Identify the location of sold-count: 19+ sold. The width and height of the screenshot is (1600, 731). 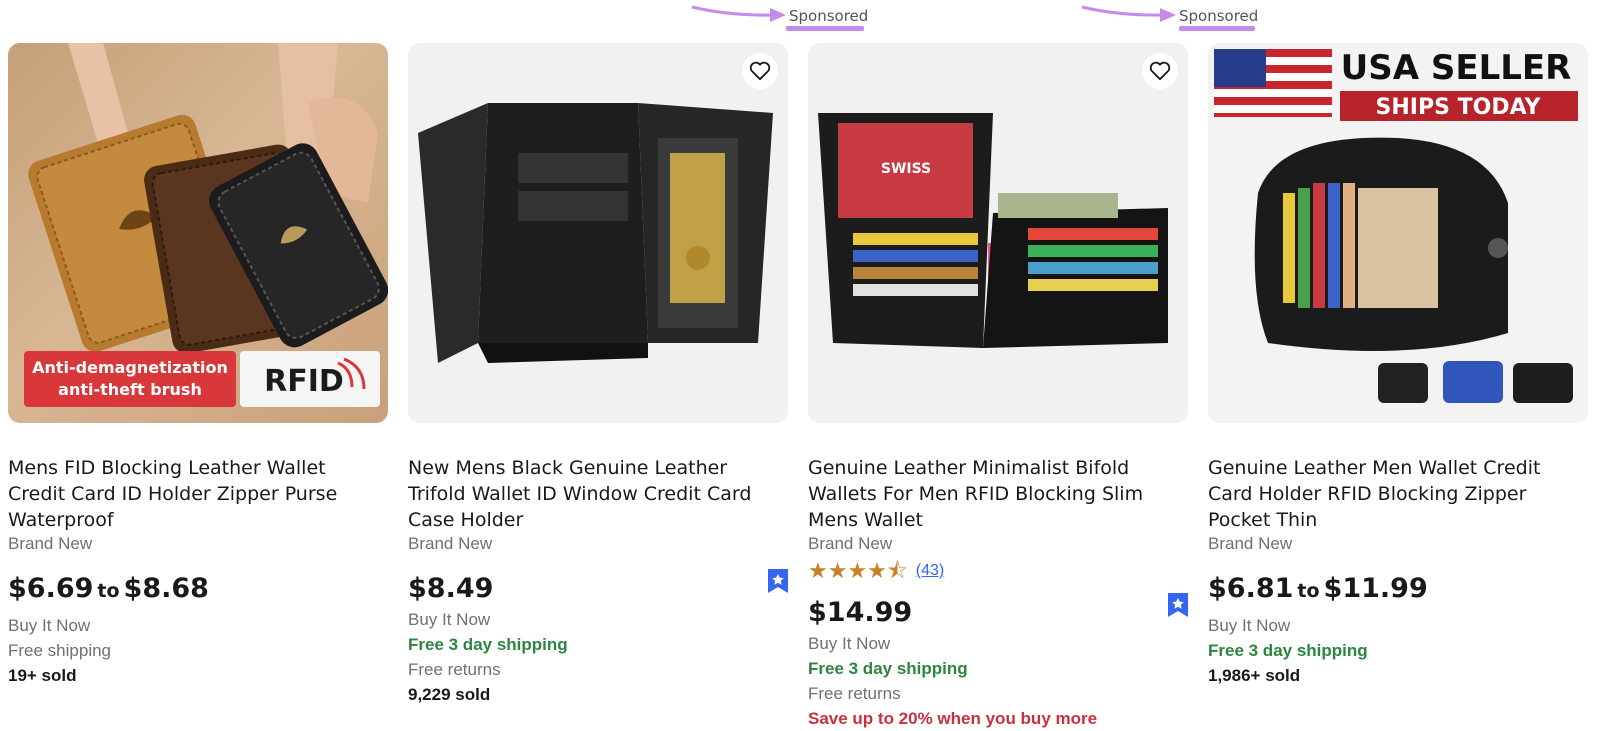
(42, 675).